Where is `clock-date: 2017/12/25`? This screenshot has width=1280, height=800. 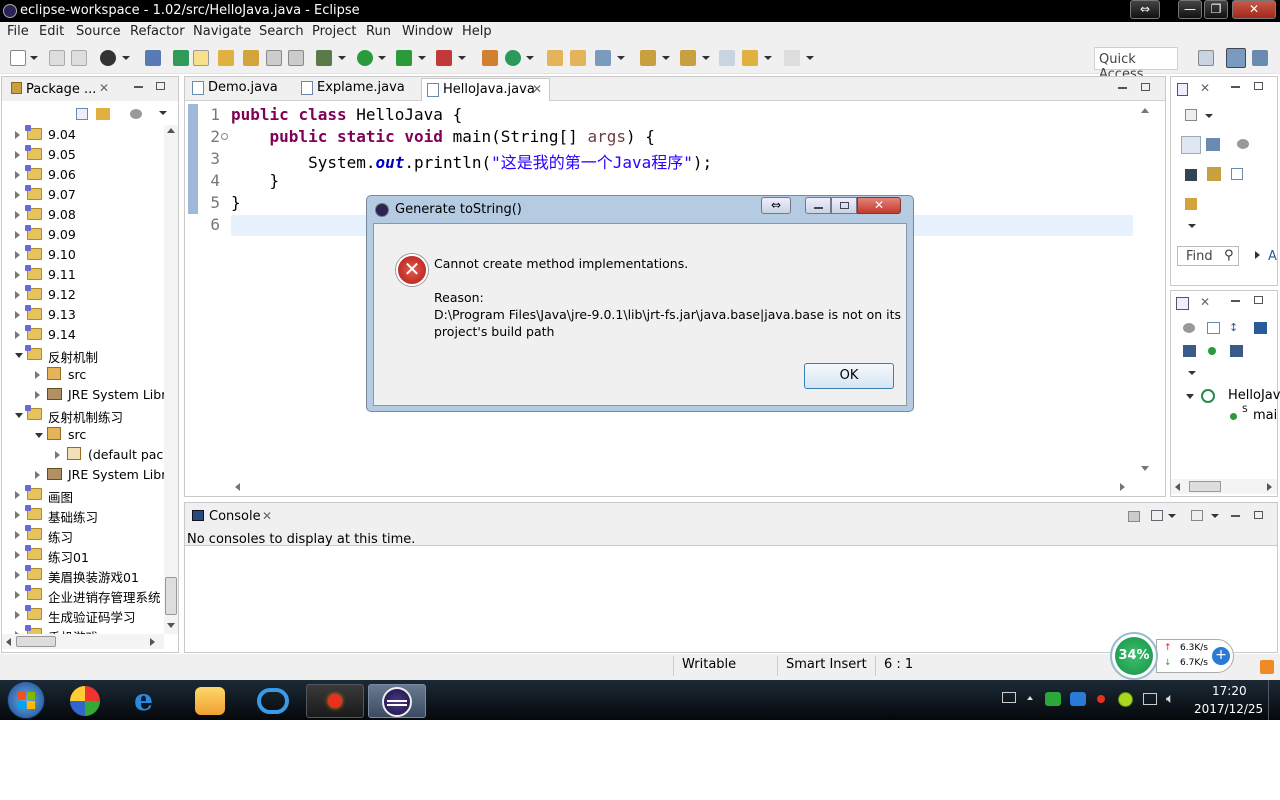
clock-date: 2017/12/25 is located at coordinates (1228, 709).